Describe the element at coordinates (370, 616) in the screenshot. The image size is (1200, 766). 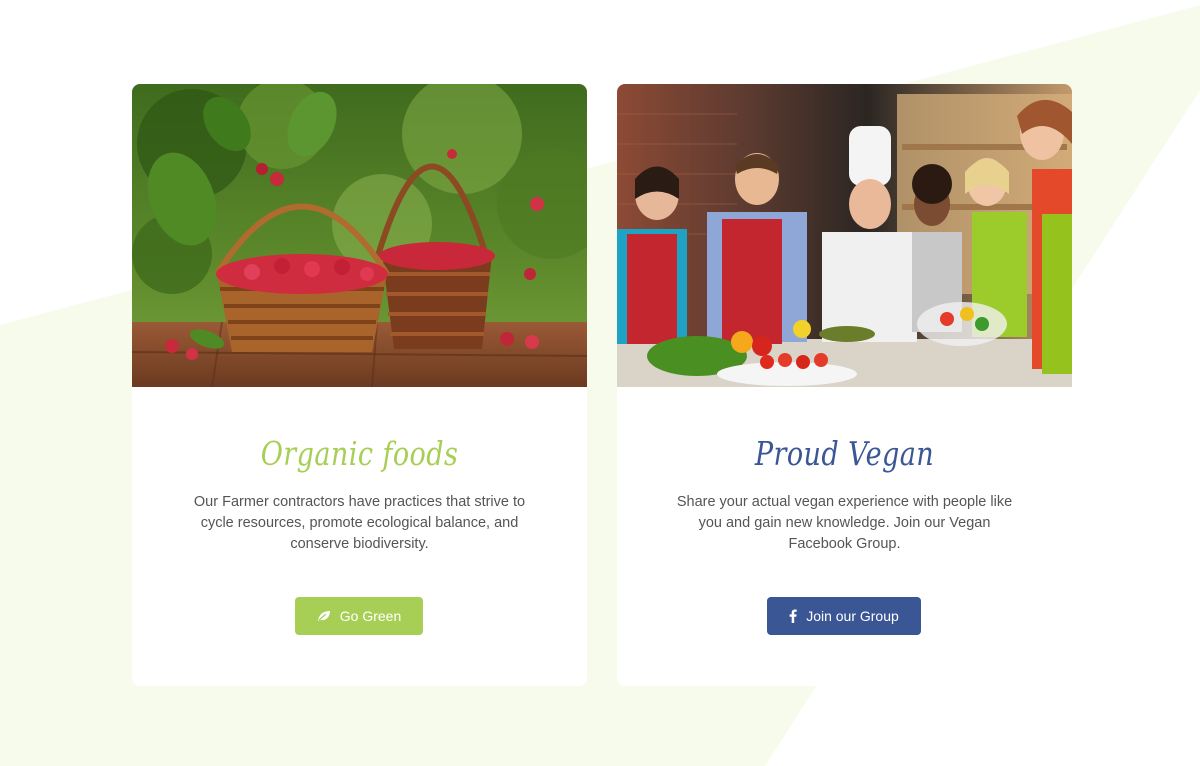
I see `button-label: Go Green` at that location.